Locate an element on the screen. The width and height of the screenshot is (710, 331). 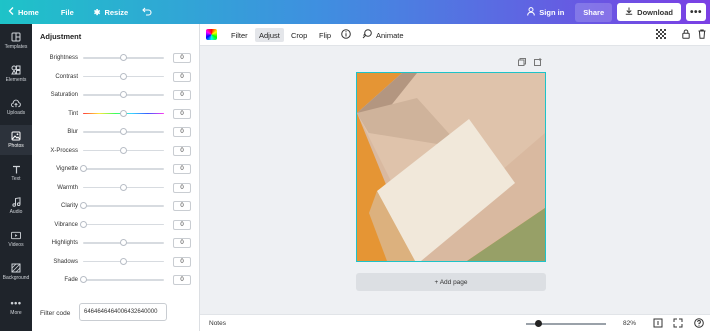
adjust-button: Adjust is located at coordinates (269, 35).